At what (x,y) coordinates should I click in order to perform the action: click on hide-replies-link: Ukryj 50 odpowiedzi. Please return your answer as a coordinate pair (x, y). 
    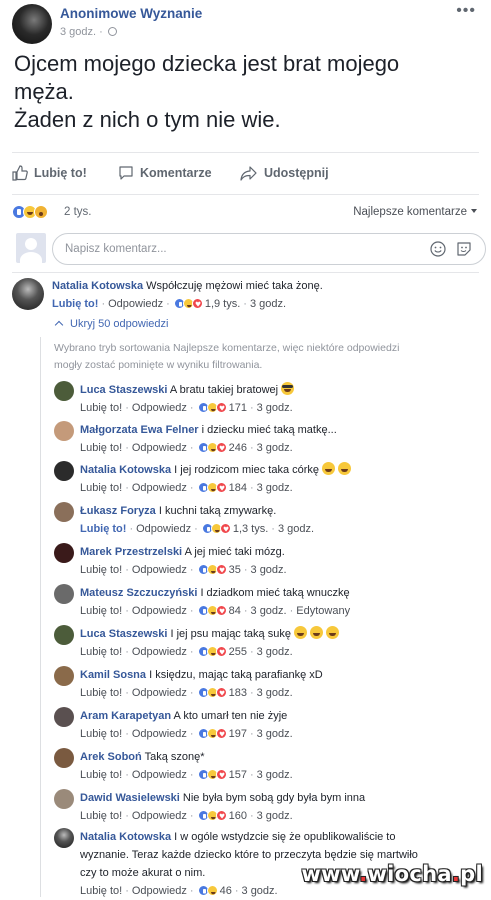
    Looking at the image, I should click on (111, 324).